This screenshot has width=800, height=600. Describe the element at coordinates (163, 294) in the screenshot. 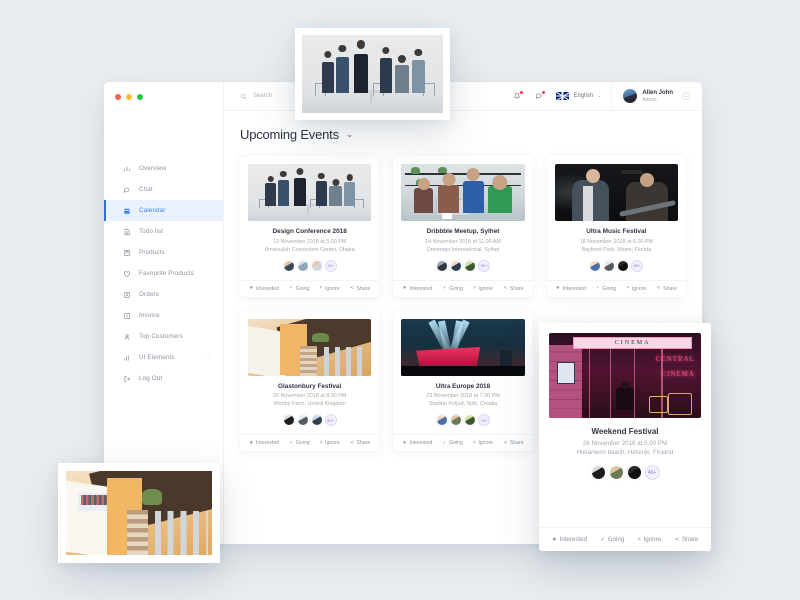

I see `sidebar-item-orders: Orders` at that location.